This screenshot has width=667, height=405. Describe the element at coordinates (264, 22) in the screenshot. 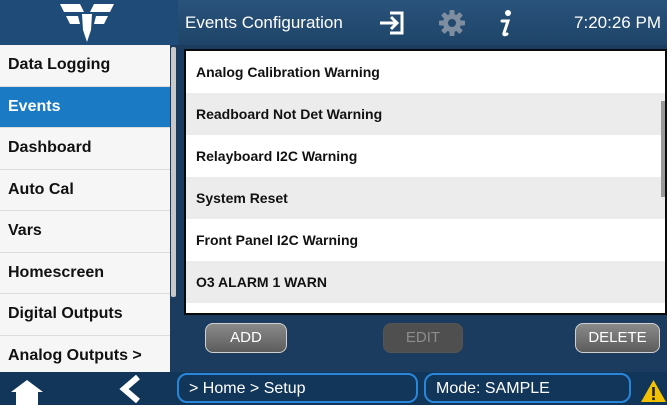

I see `page-title: Events Configuration` at that location.